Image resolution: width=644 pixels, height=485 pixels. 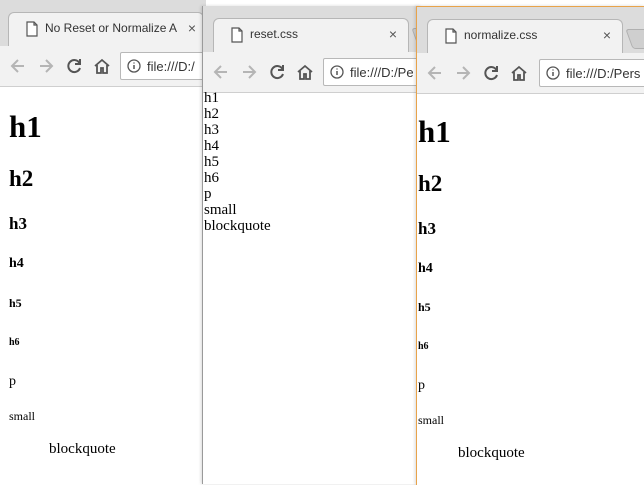 I want to click on url-text: file:///D:/Pers, so click(x=603, y=73).